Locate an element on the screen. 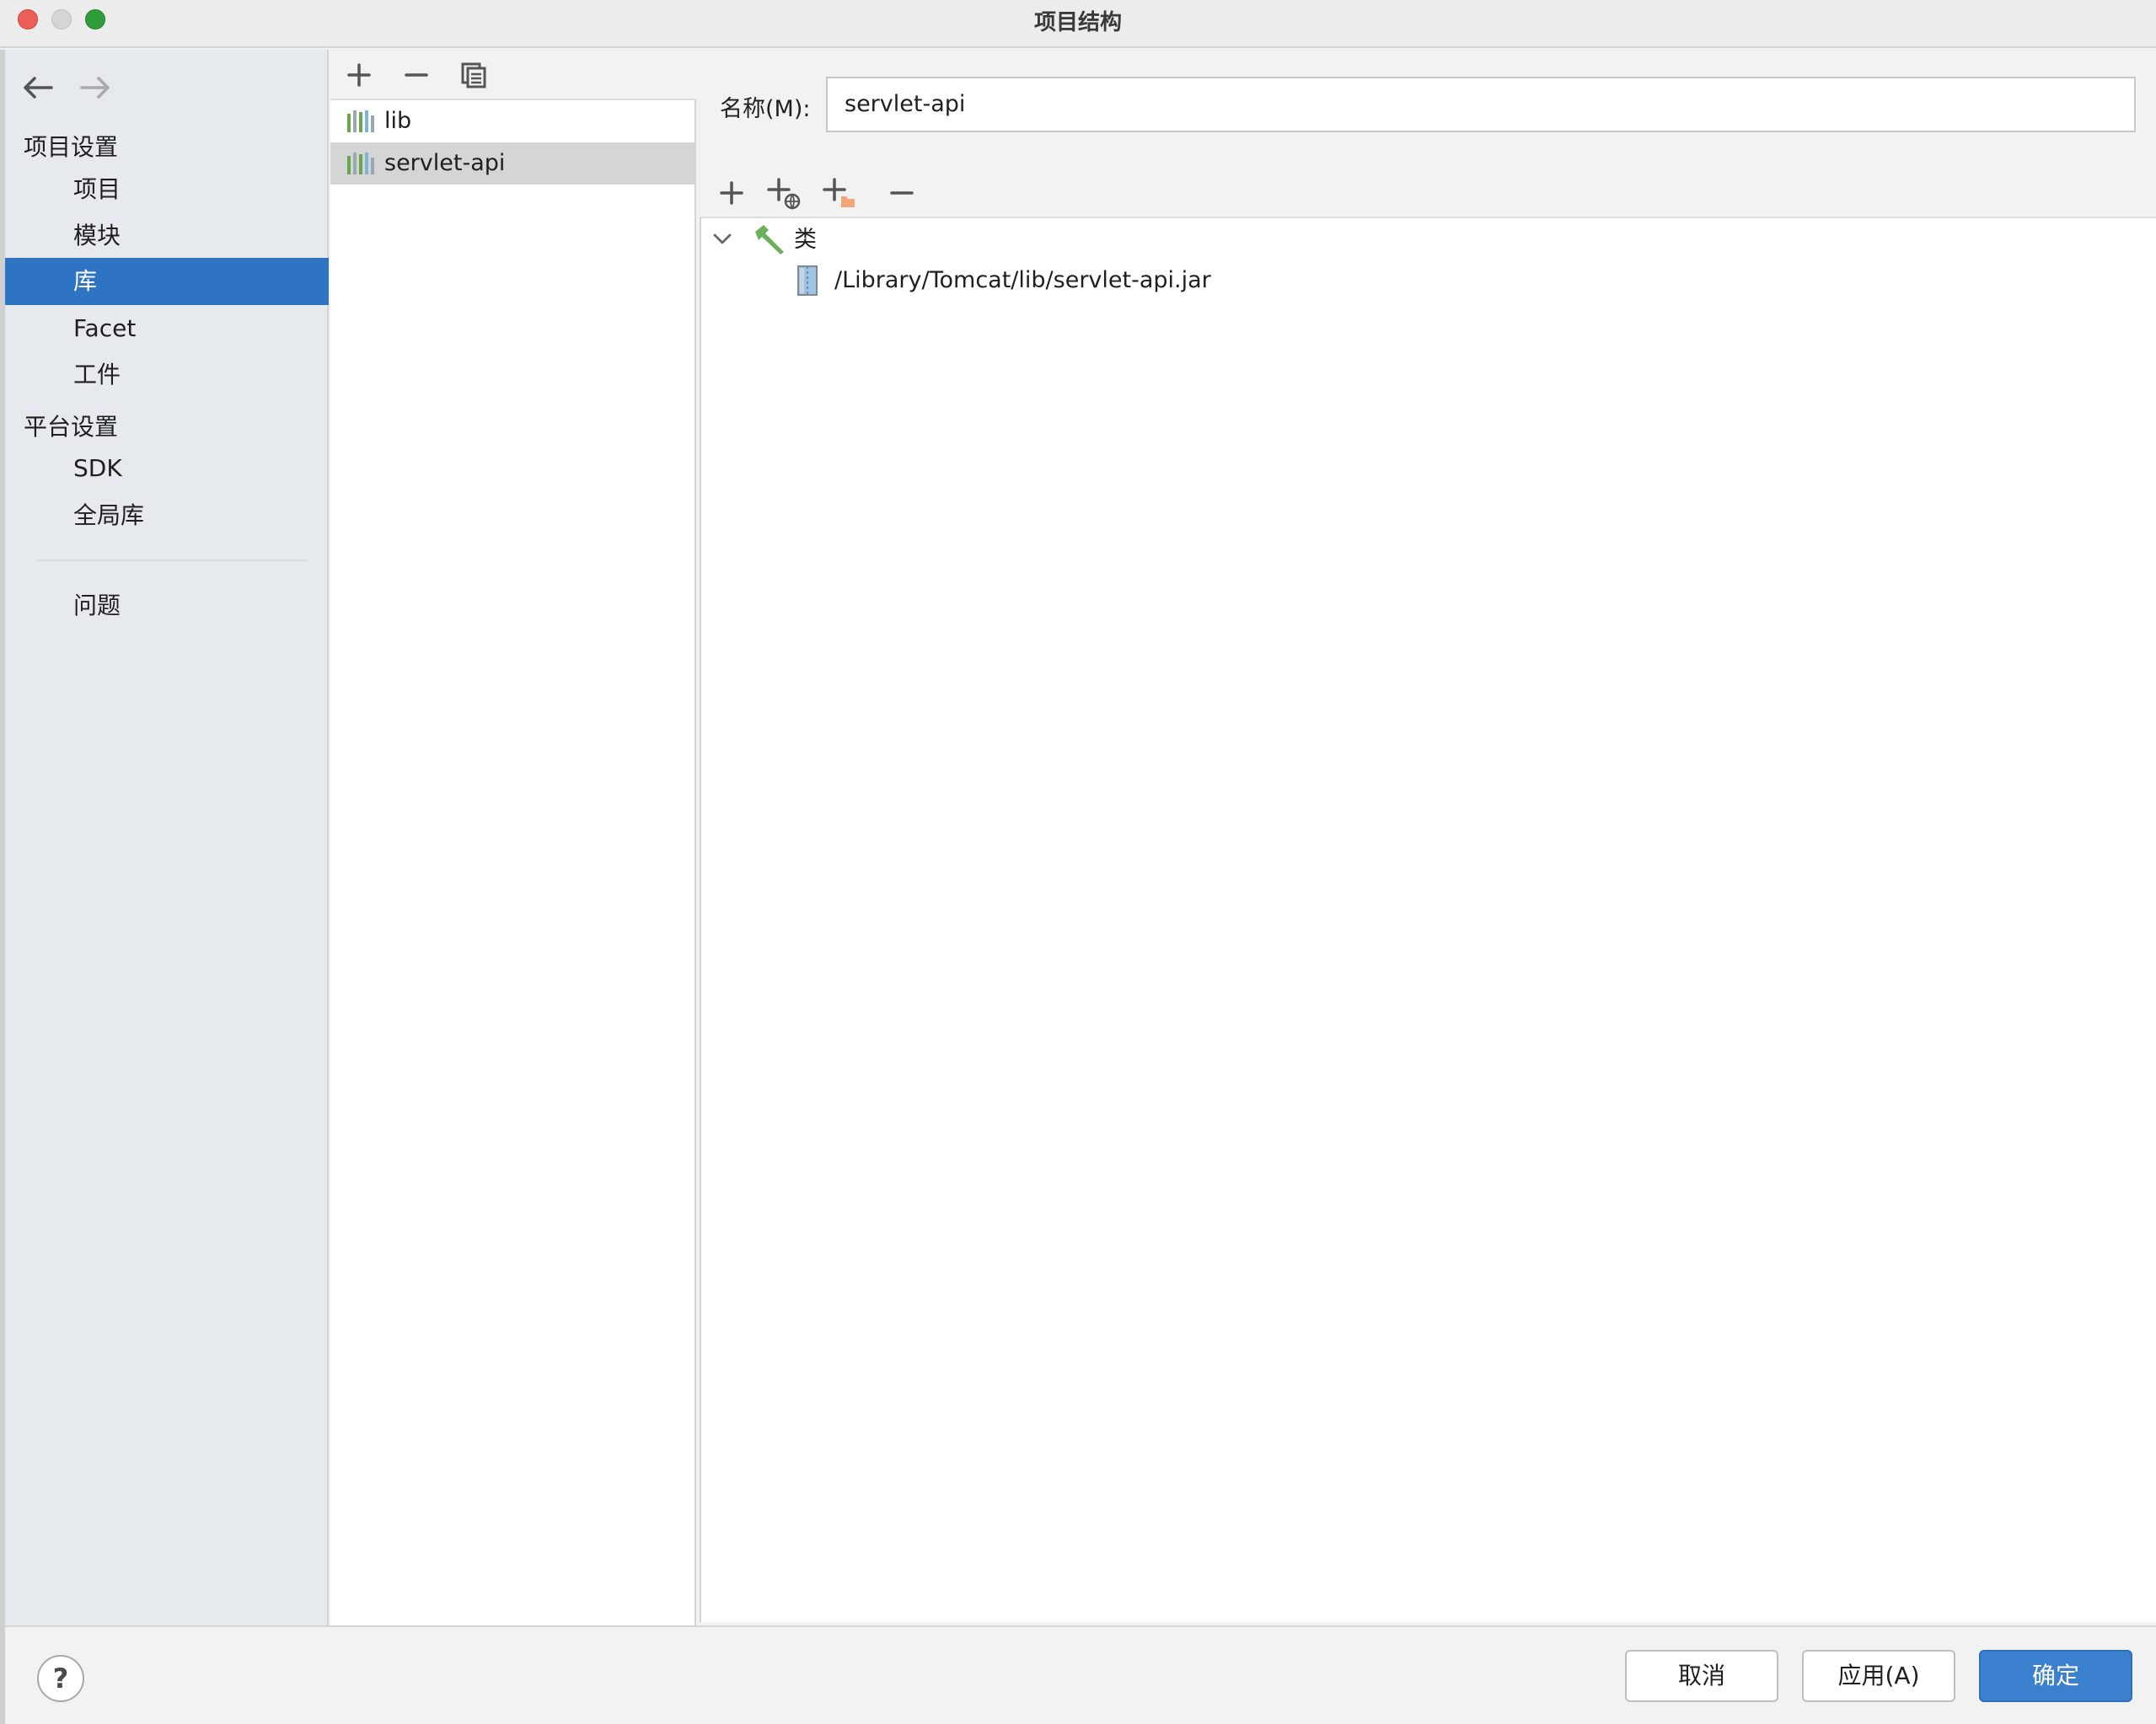 Image resolution: width=2156 pixels, height=1724 pixels. arrow-left-icon is located at coordinates (38, 88).